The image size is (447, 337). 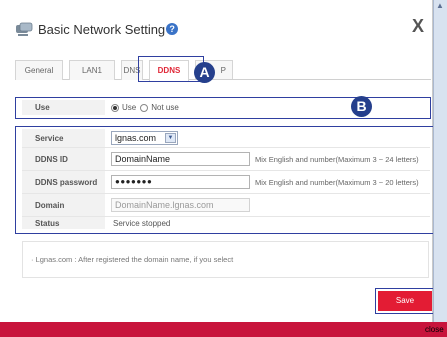 I want to click on dialog-title: Basic Network Setting, so click(x=102, y=29).